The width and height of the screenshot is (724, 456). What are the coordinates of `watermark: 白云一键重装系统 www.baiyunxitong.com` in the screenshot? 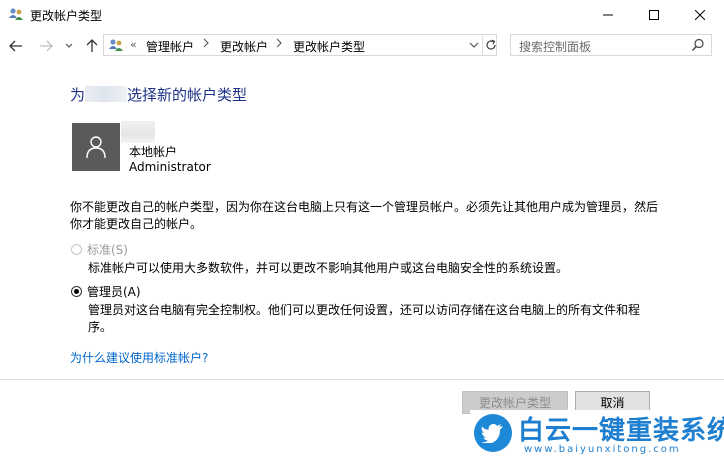 It's located at (597, 433).